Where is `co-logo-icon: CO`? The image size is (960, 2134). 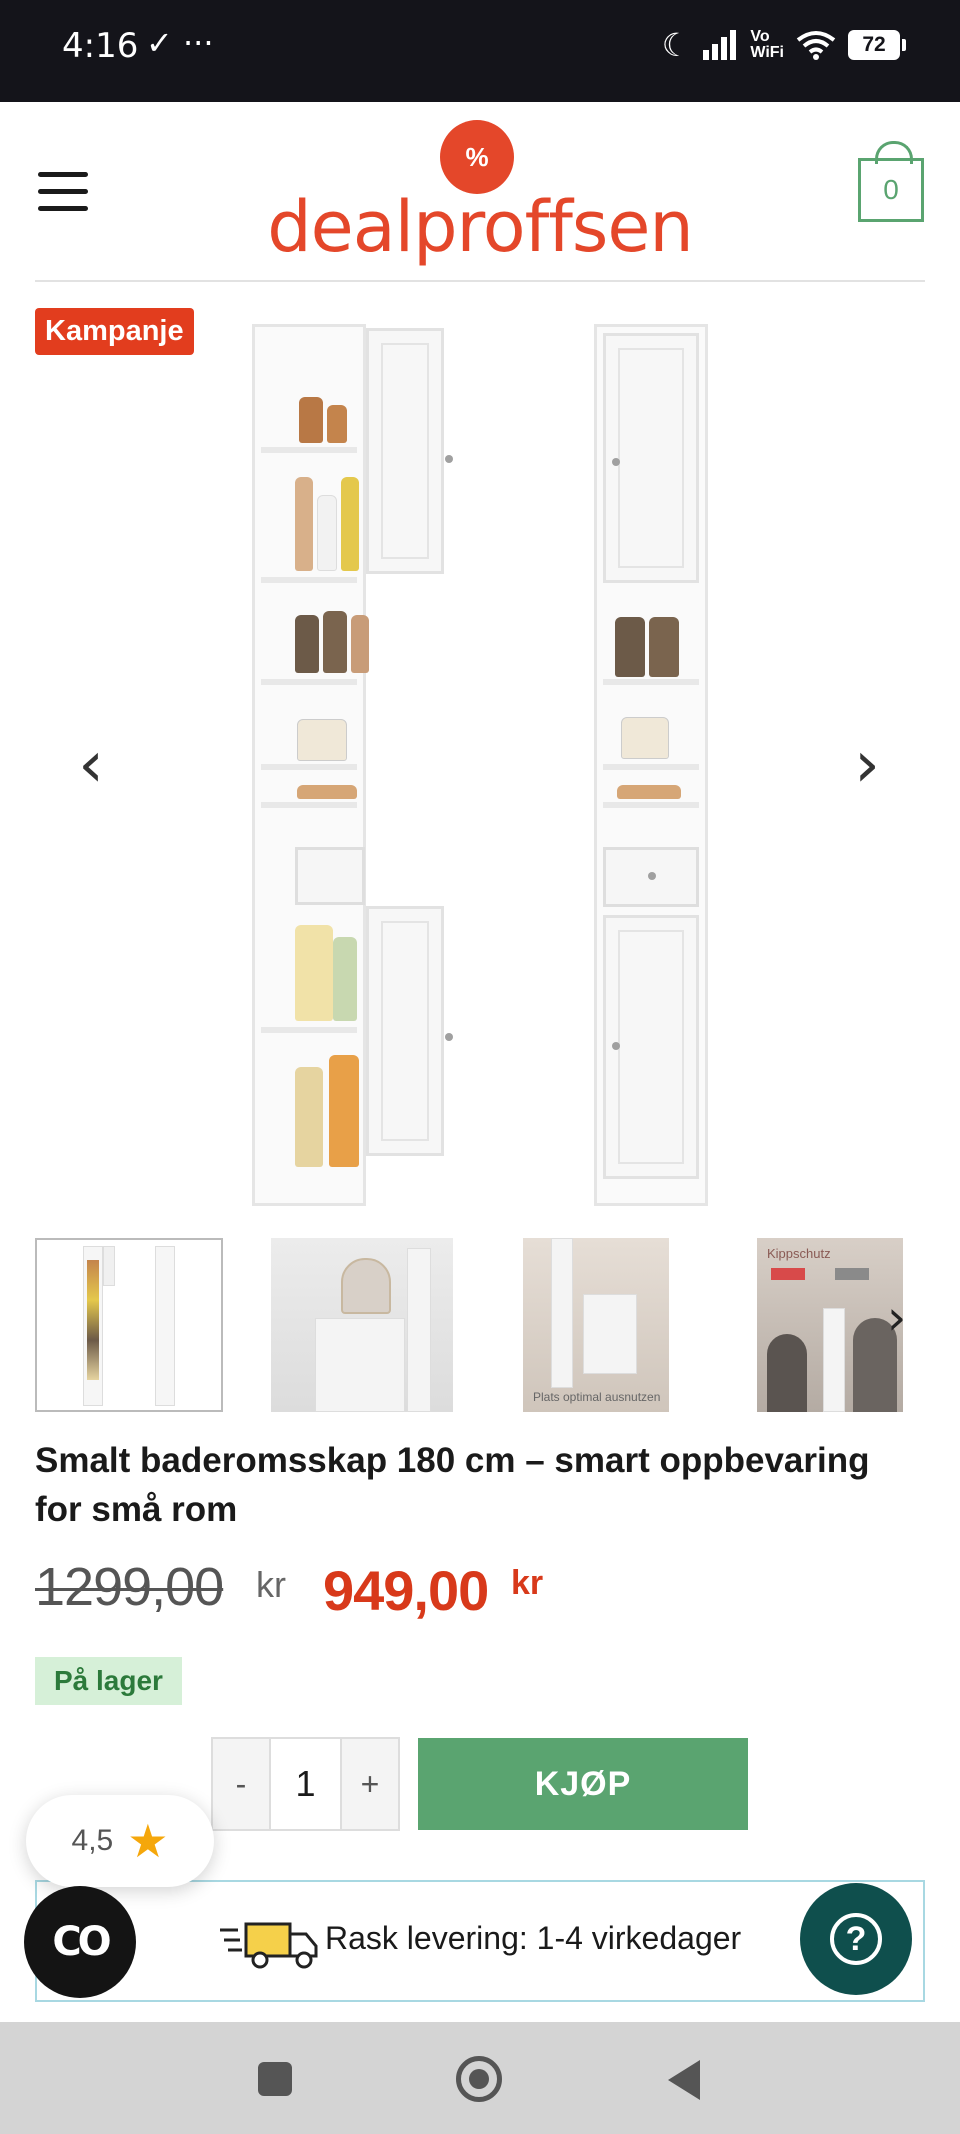 co-logo-icon: CO is located at coordinates (81, 1942).